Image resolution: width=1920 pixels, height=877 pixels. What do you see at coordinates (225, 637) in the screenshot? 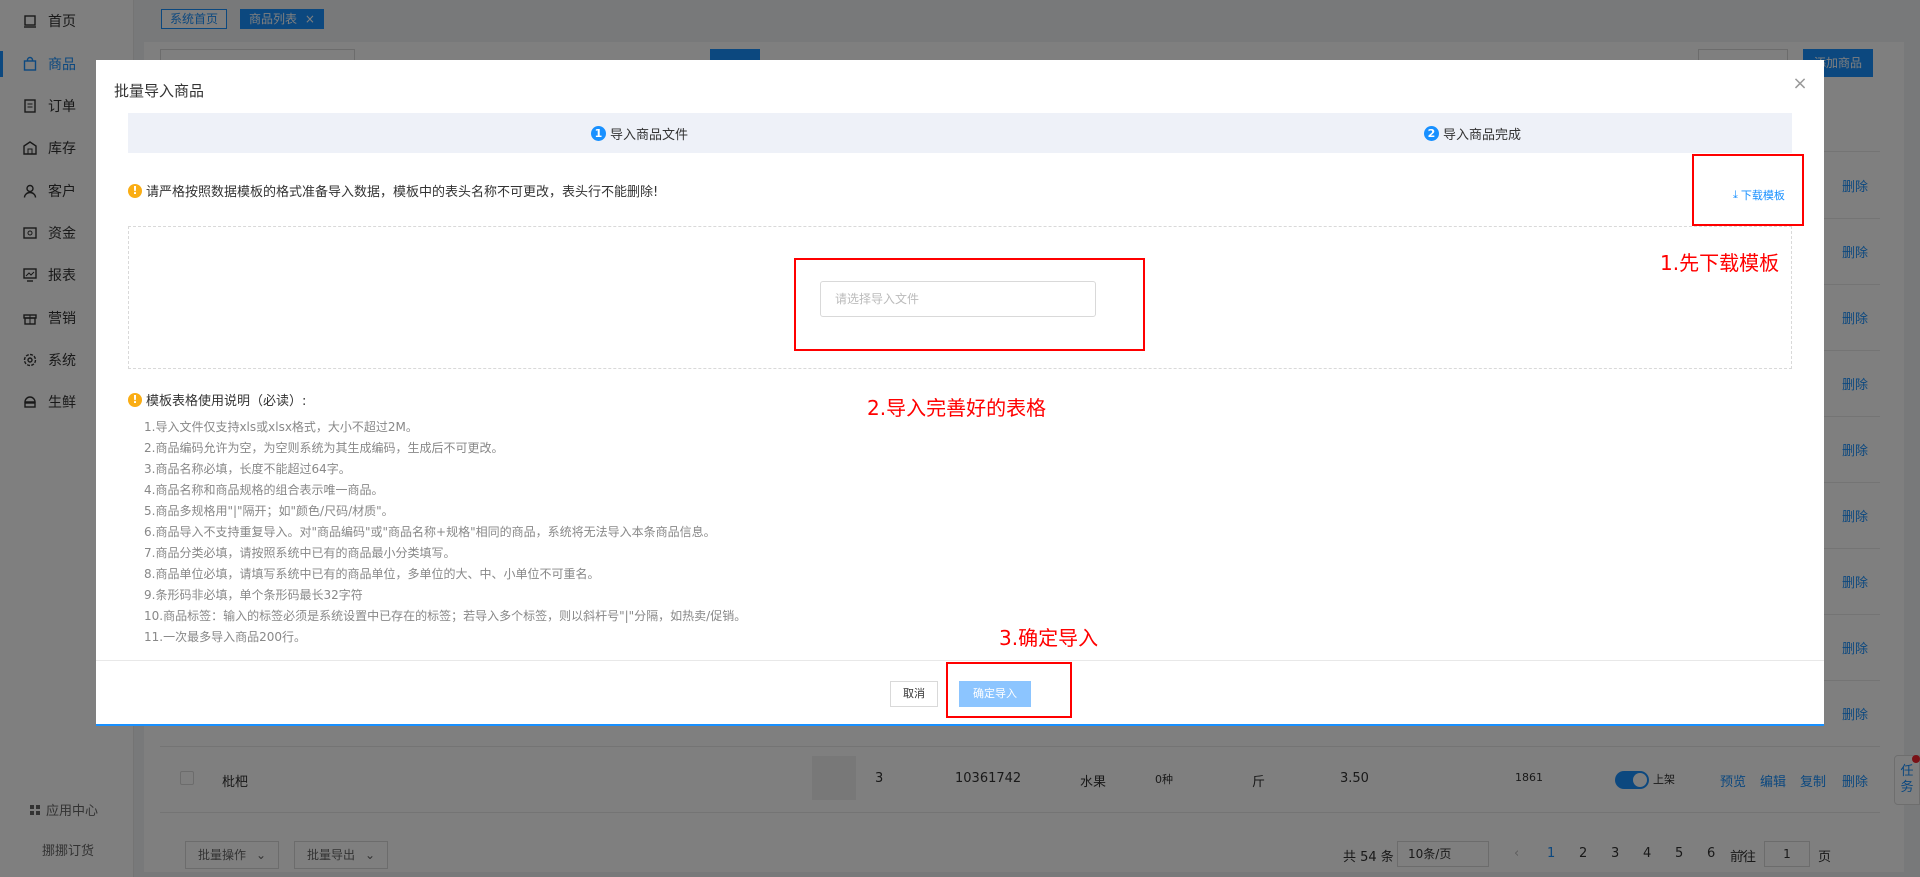
I see `note-item: 11.一次最多导入商品200行。` at bounding box center [225, 637].